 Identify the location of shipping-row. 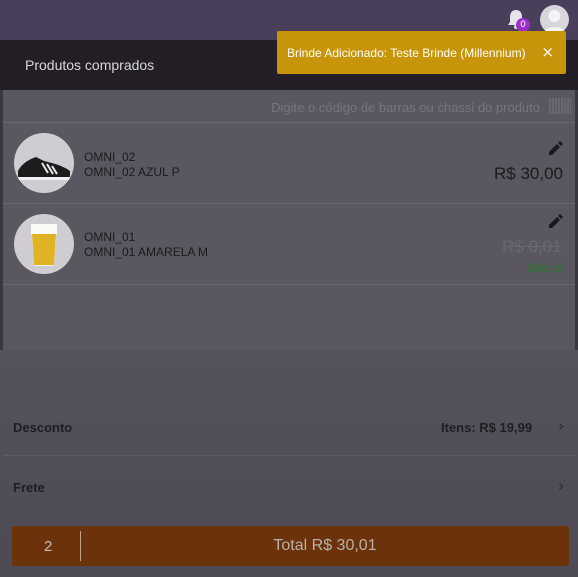
(289, 487).